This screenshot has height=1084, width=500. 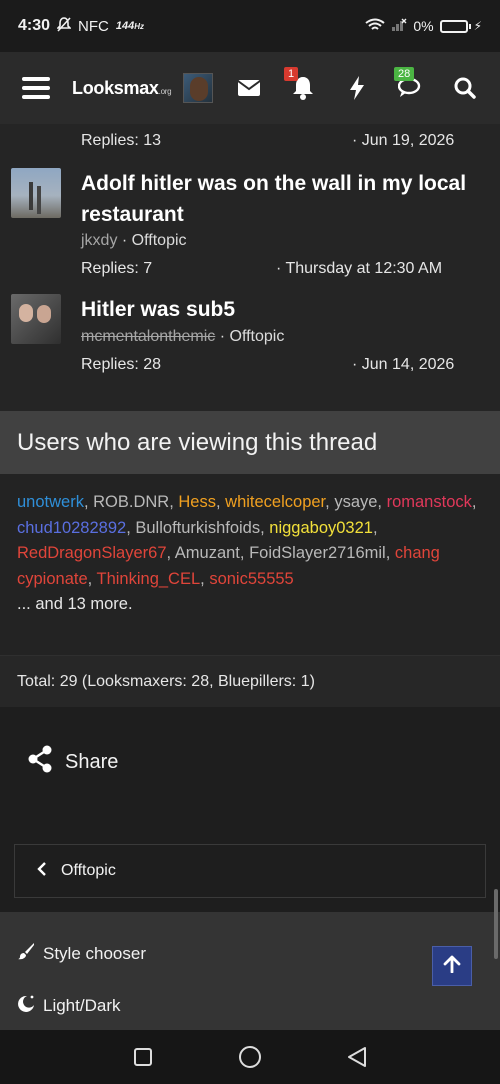 What do you see at coordinates (197, 528) in the screenshot?
I see `viewer-username: Bullofturkishfoids` at bounding box center [197, 528].